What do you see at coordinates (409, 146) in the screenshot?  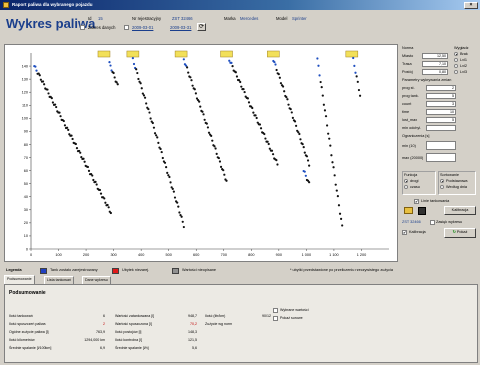 I see `min-label: min (10)` at bounding box center [409, 146].